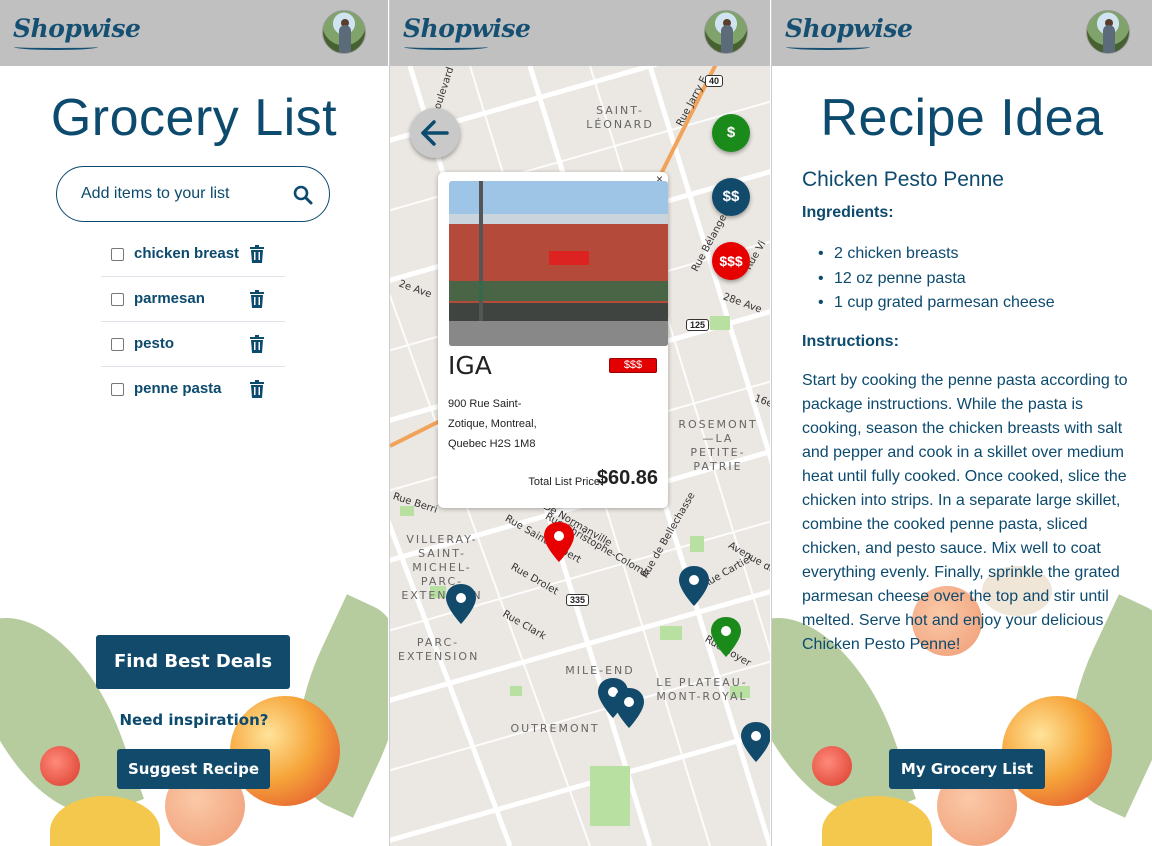 This screenshot has height=846, width=1152. I want to click on item-label: penne pasta, so click(178, 388).